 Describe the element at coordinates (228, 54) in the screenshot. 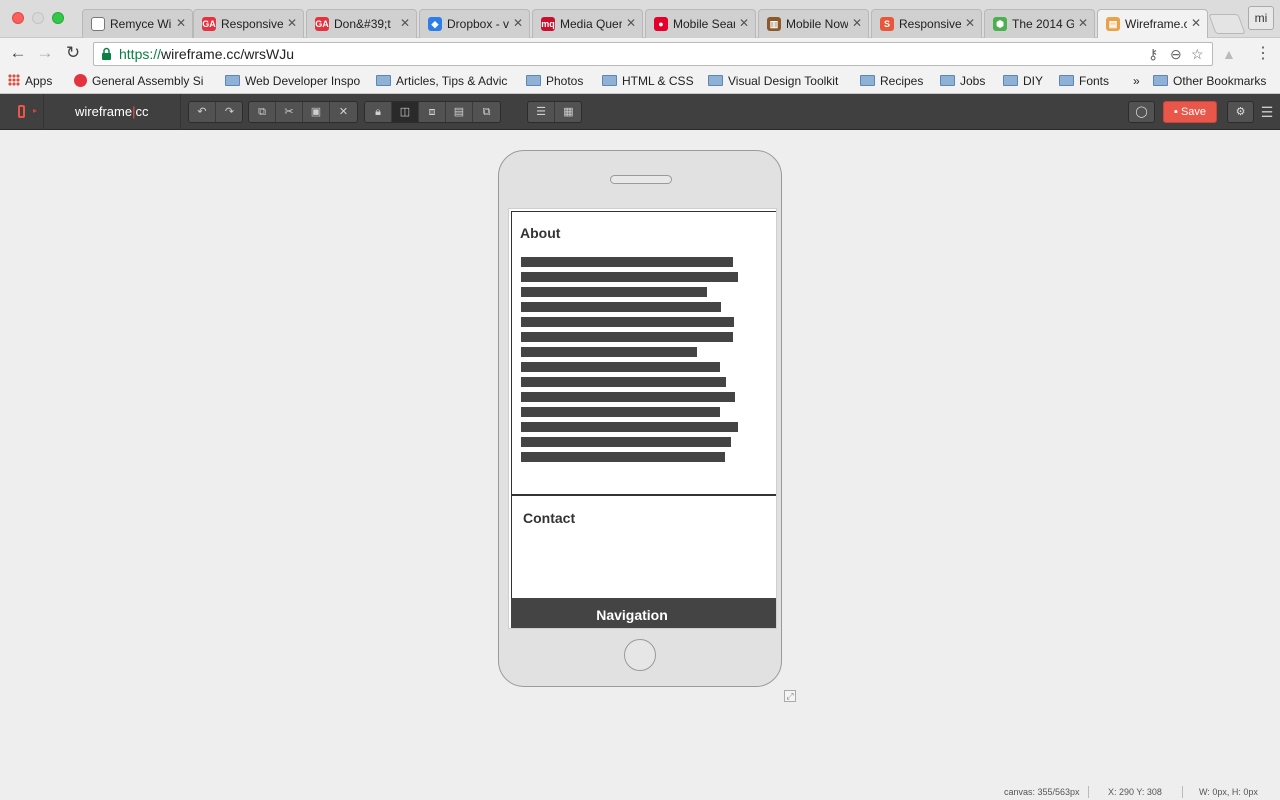

I see `url-path: wireframe.cc/wrsWJu` at that location.